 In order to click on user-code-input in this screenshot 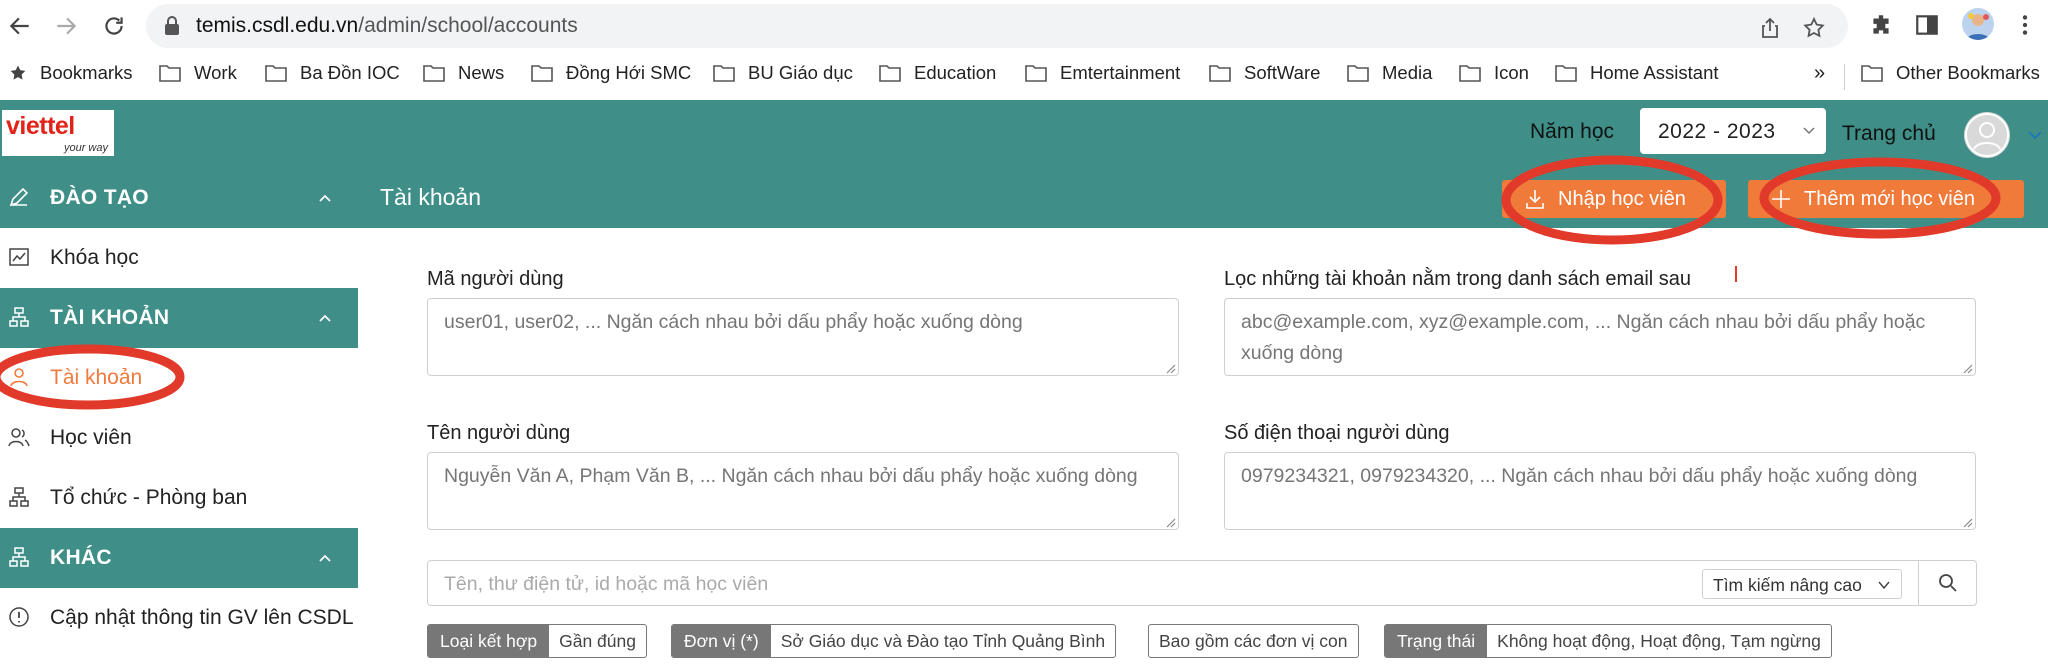, I will do `click(803, 337)`.